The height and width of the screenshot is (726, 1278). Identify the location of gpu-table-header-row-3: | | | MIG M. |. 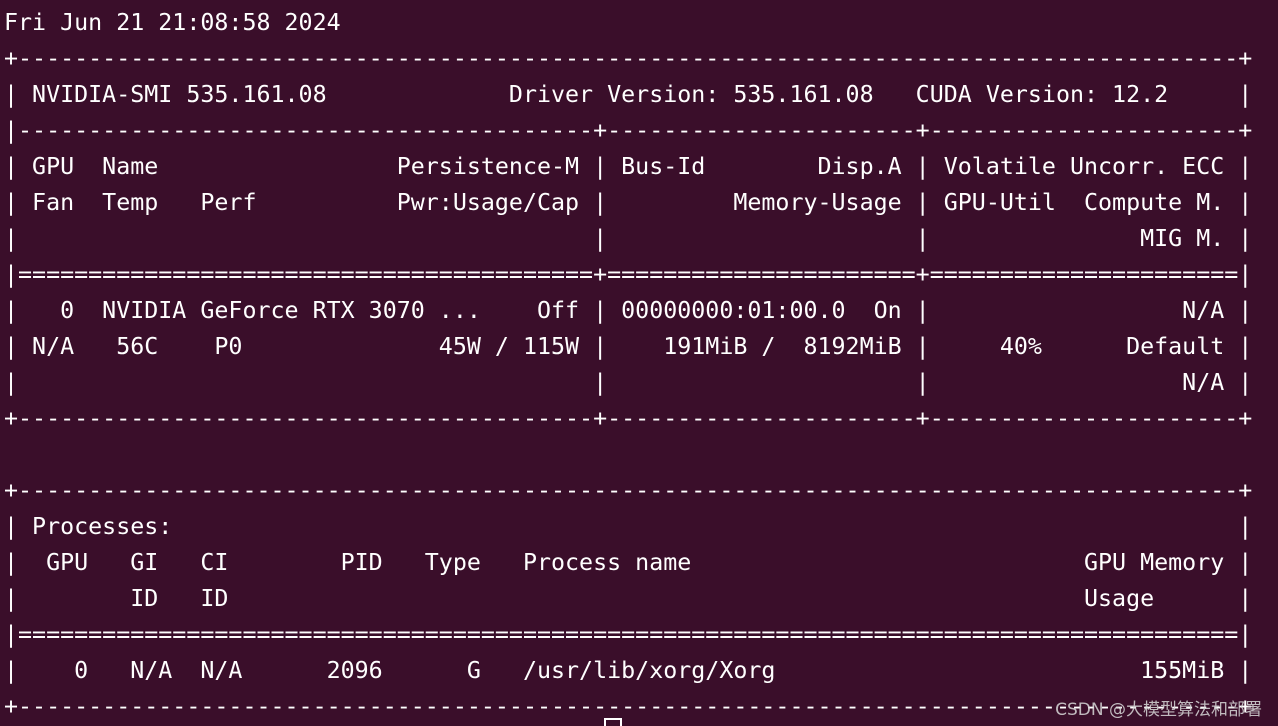
(628, 238).